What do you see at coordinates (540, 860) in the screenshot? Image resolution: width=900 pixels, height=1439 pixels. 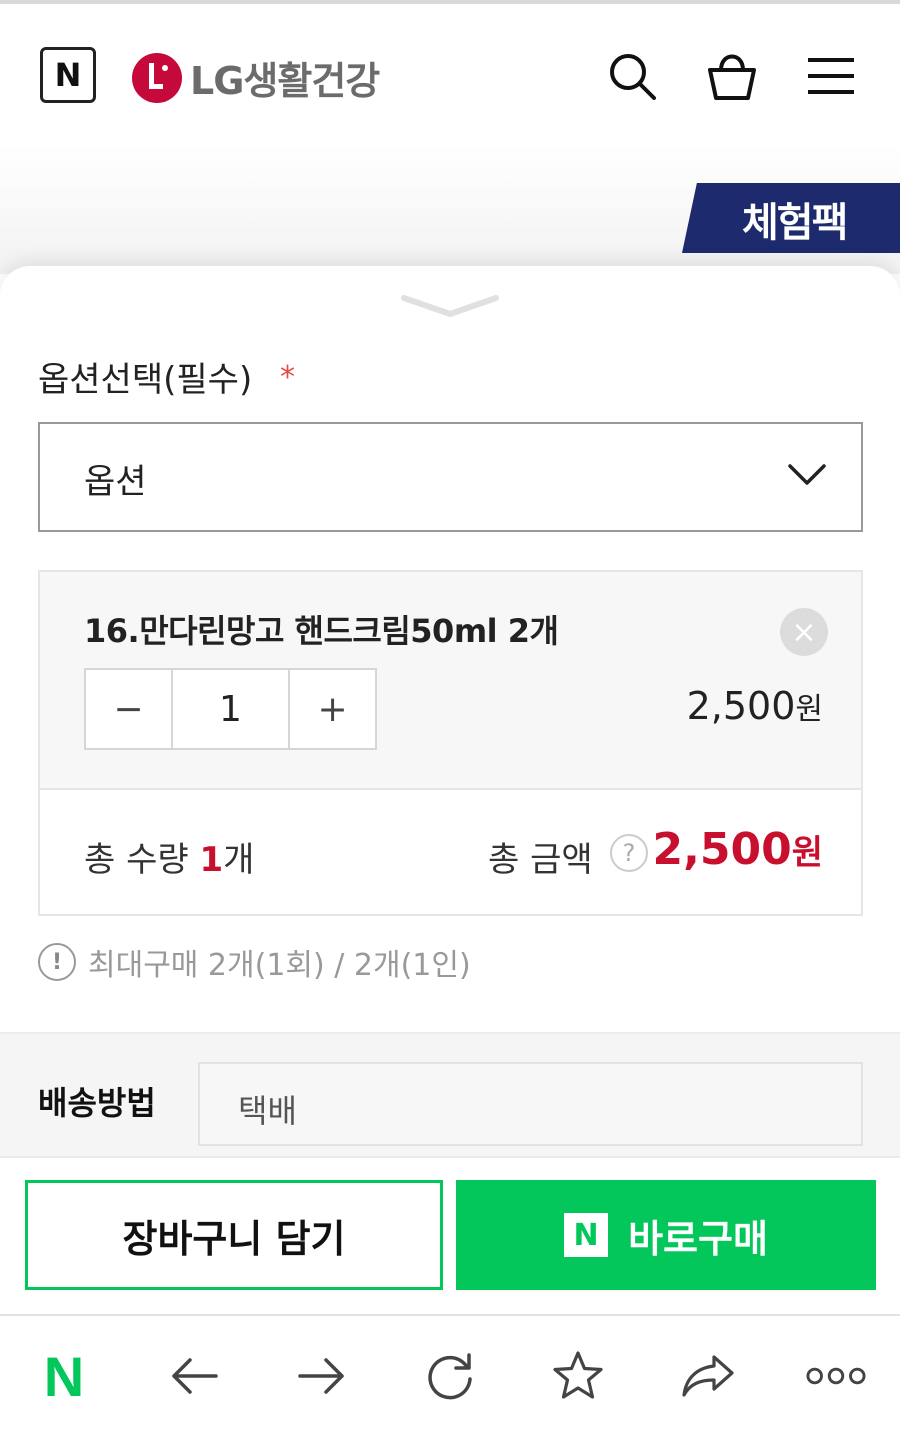 I see `total-amount-label: 총 금액` at bounding box center [540, 860].